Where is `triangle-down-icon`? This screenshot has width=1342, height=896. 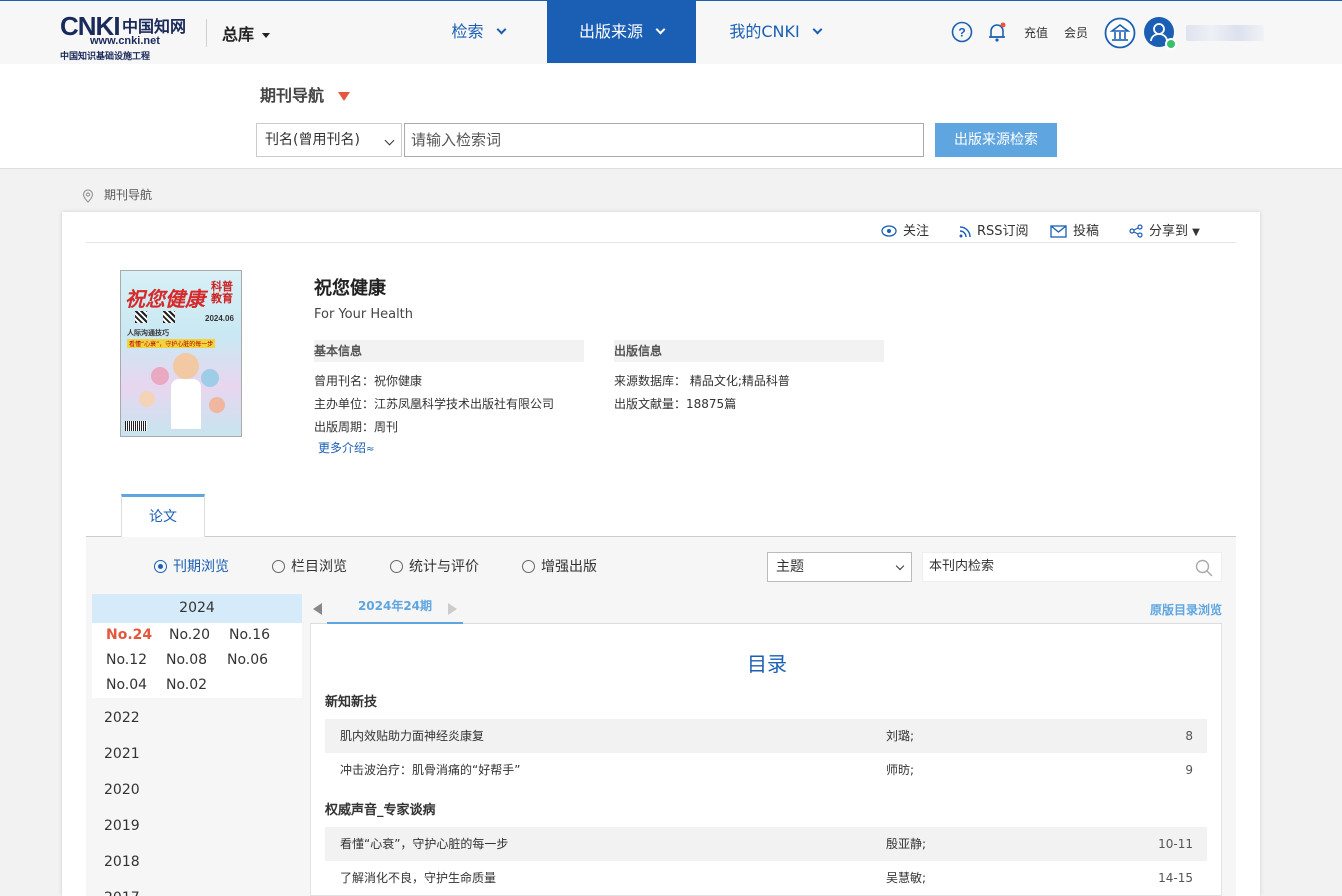
triangle-down-icon is located at coordinates (344, 96).